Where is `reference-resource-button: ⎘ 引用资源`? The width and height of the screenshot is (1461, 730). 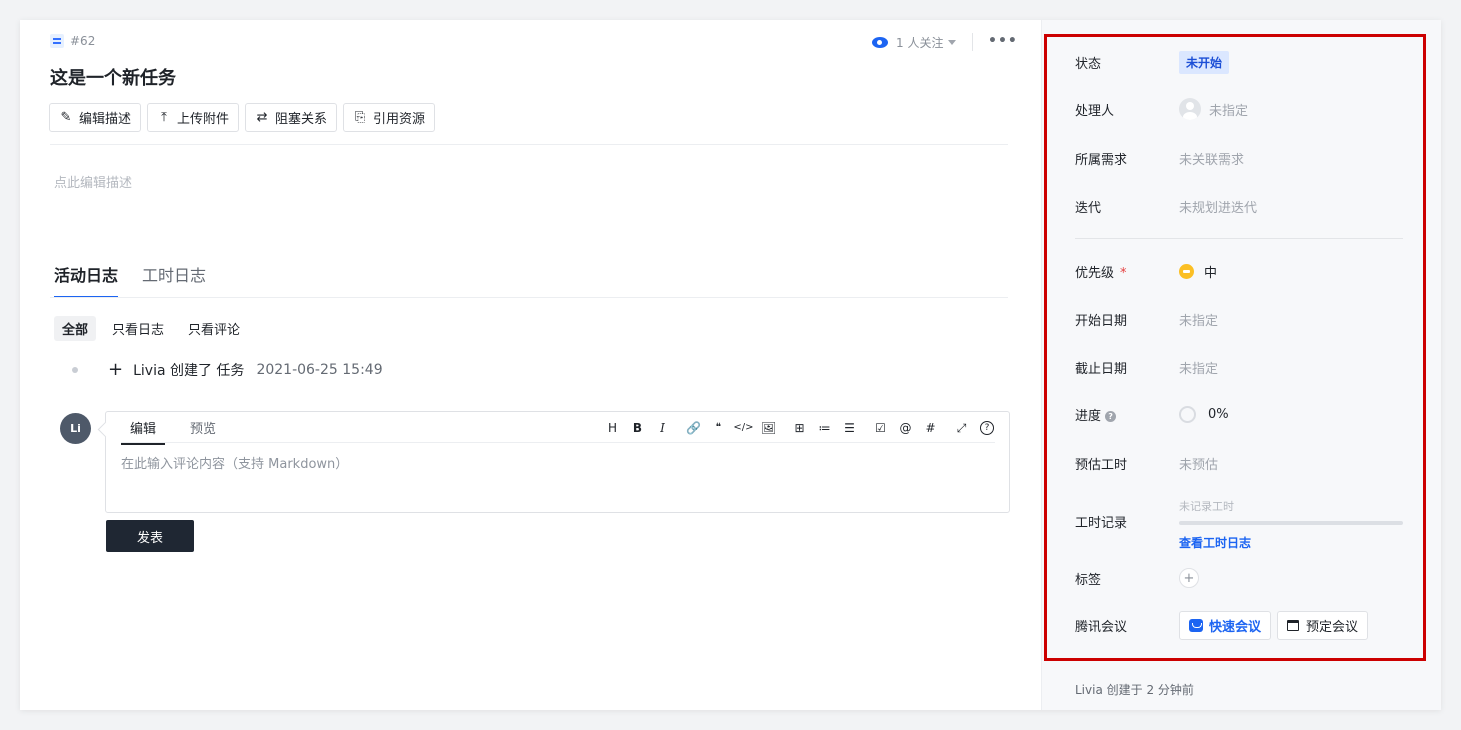
reference-resource-button: ⎘ 引用资源 is located at coordinates (389, 117).